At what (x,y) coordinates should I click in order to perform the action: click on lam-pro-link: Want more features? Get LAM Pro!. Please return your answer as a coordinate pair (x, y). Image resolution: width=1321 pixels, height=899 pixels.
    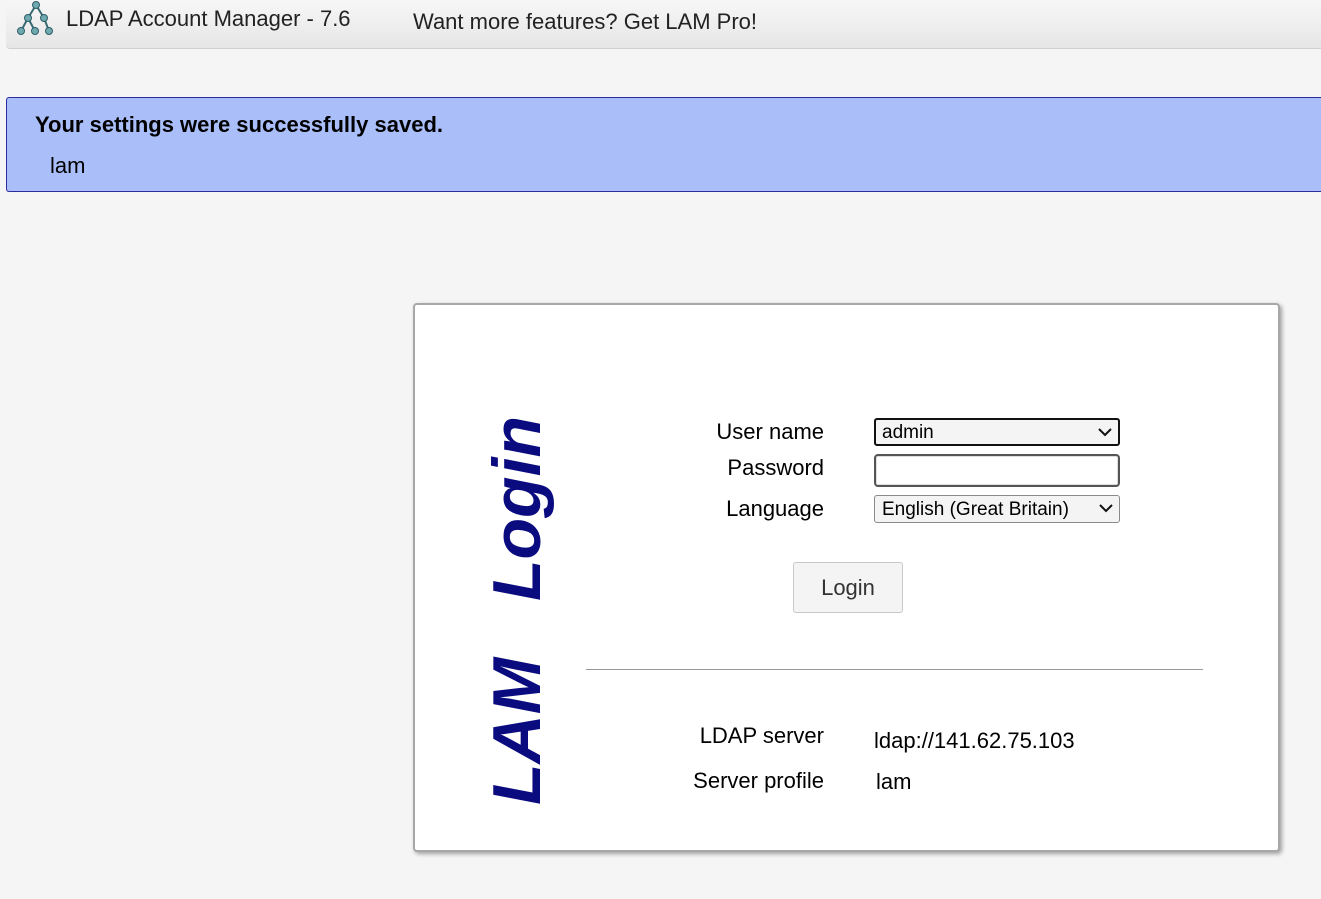
    Looking at the image, I should click on (585, 22).